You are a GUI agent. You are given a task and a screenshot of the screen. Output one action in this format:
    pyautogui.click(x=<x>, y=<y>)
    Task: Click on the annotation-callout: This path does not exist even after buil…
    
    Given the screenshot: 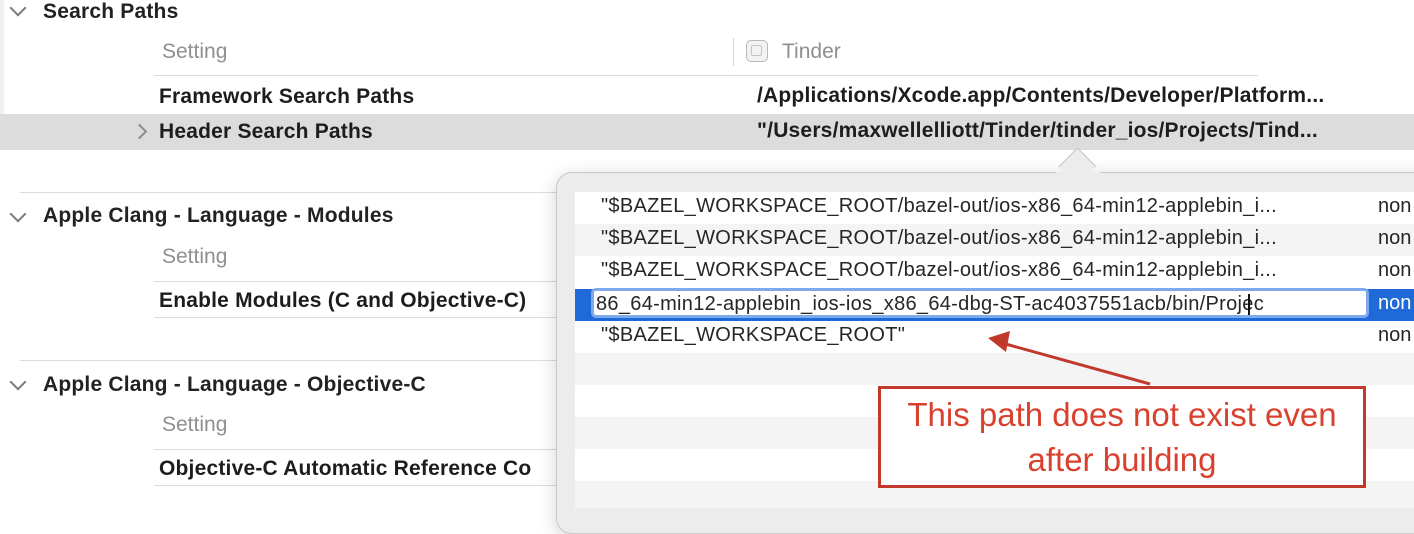 What is the action you would take?
    pyautogui.click(x=1122, y=437)
    